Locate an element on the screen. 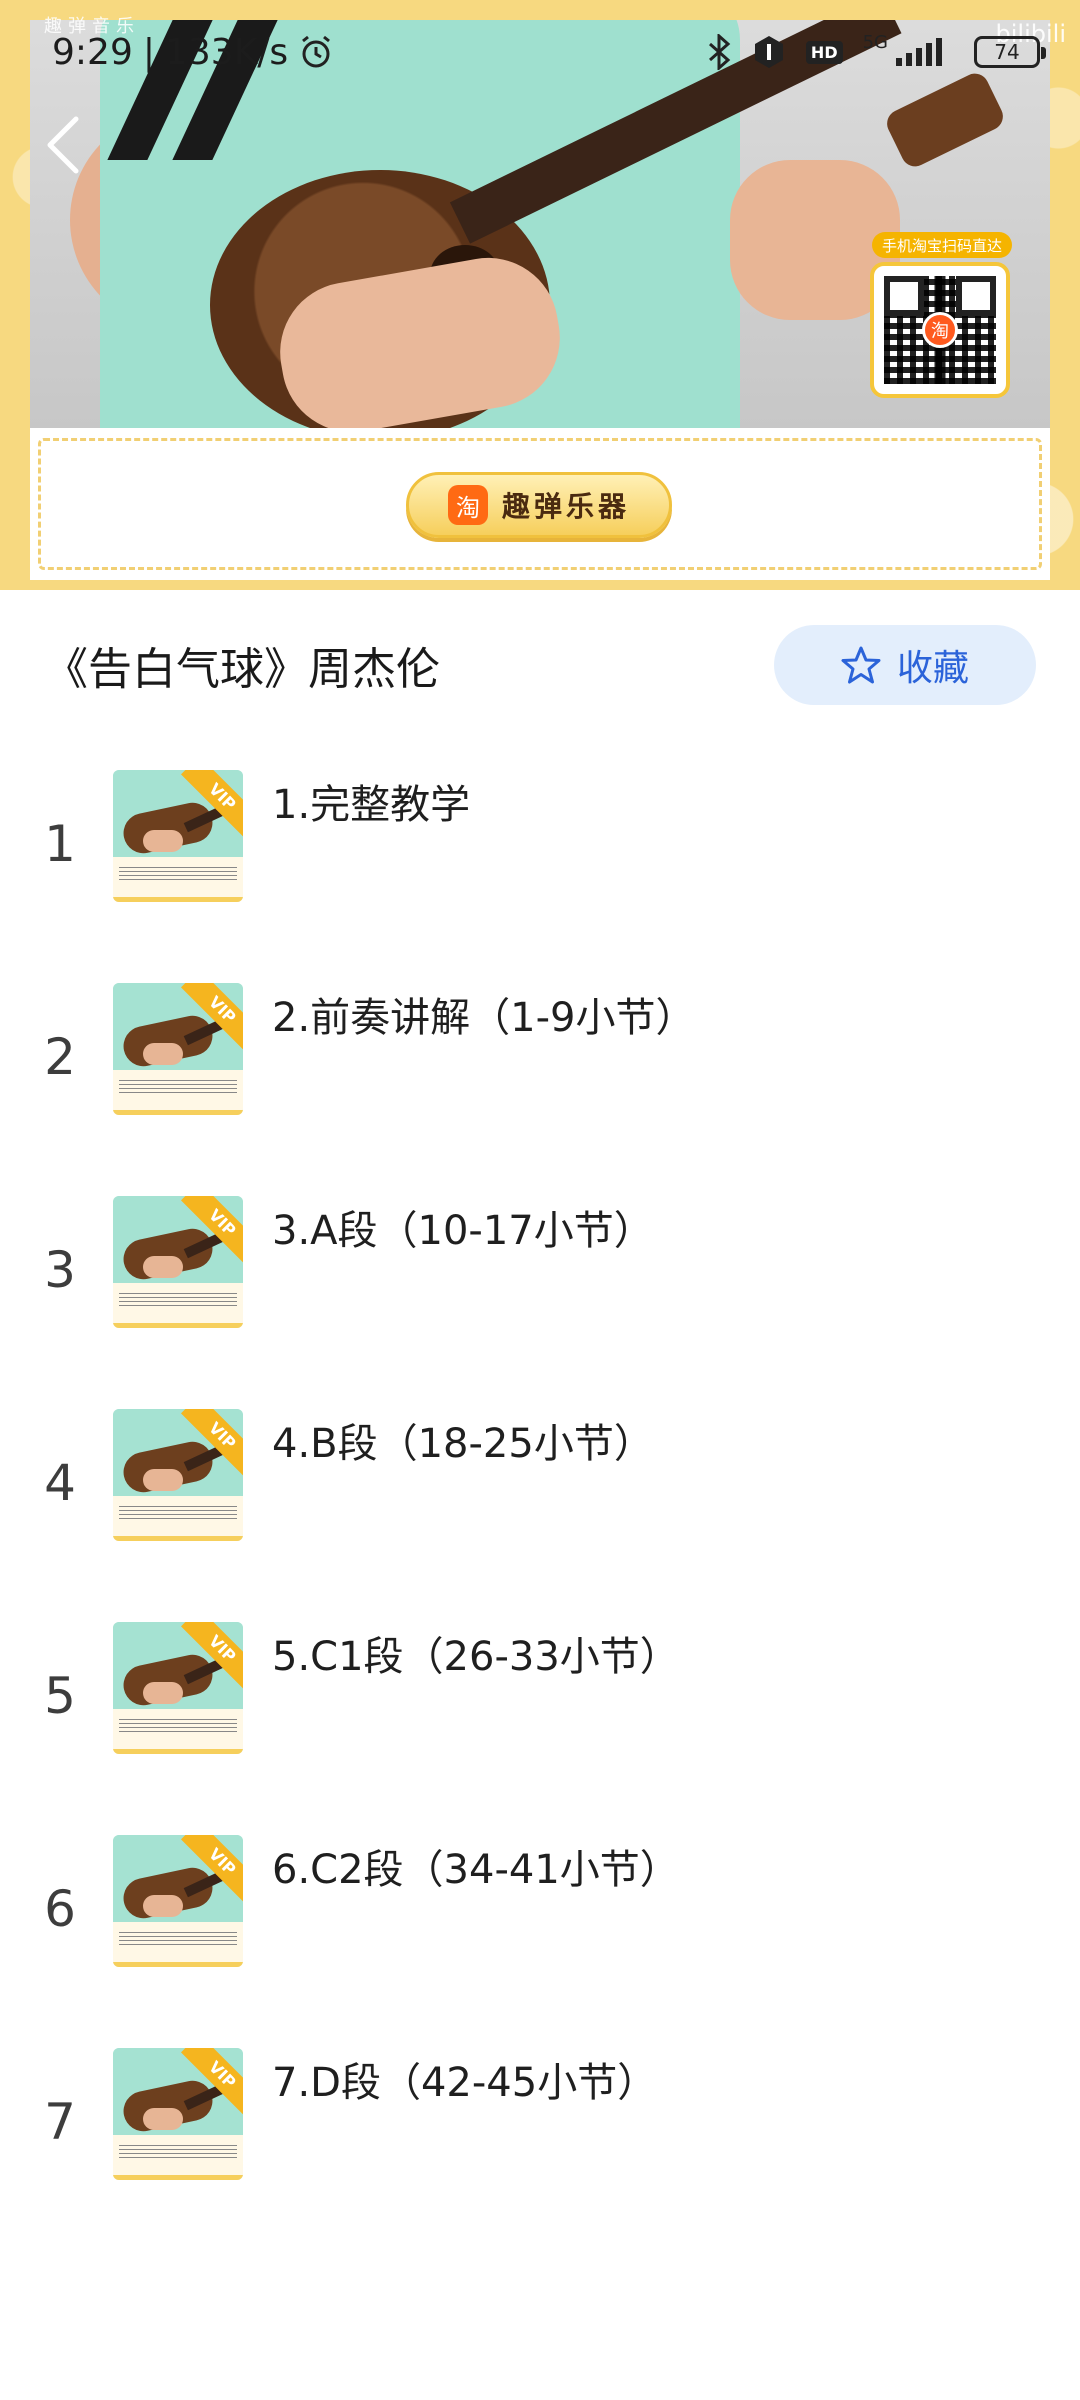  favorite-label: 收藏 is located at coordinates (932, 668).